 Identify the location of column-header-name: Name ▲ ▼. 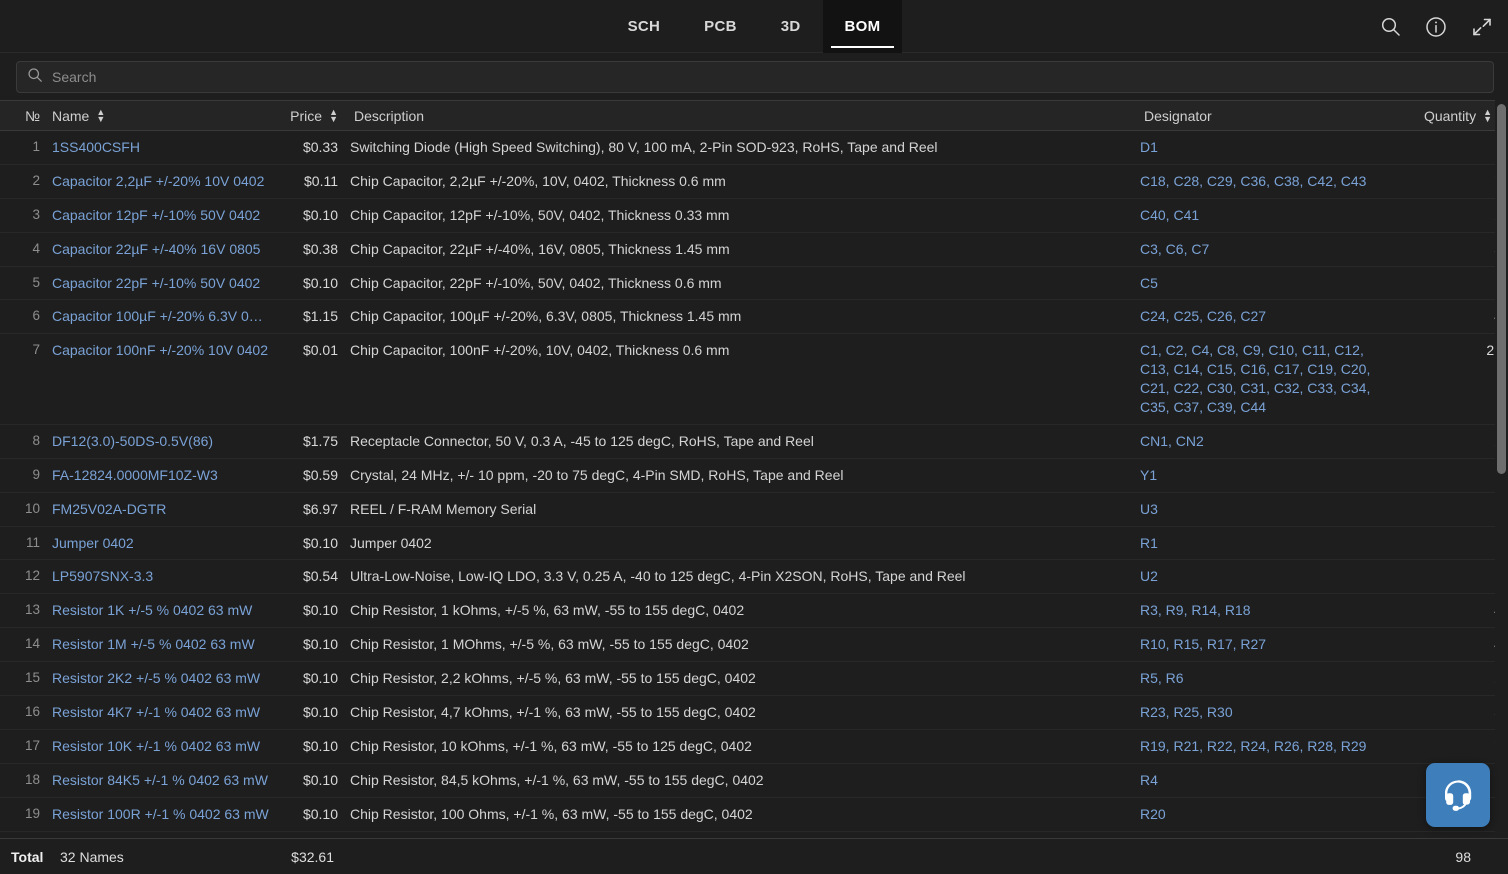
(161, 115).